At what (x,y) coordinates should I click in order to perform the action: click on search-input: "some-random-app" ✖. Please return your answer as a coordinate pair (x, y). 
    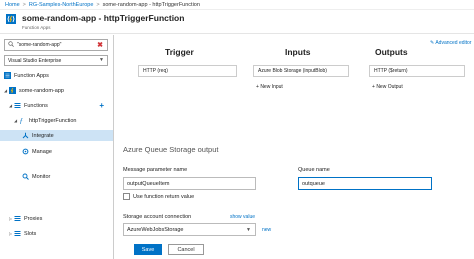
    Looking at the image, I should click on (56, 45).